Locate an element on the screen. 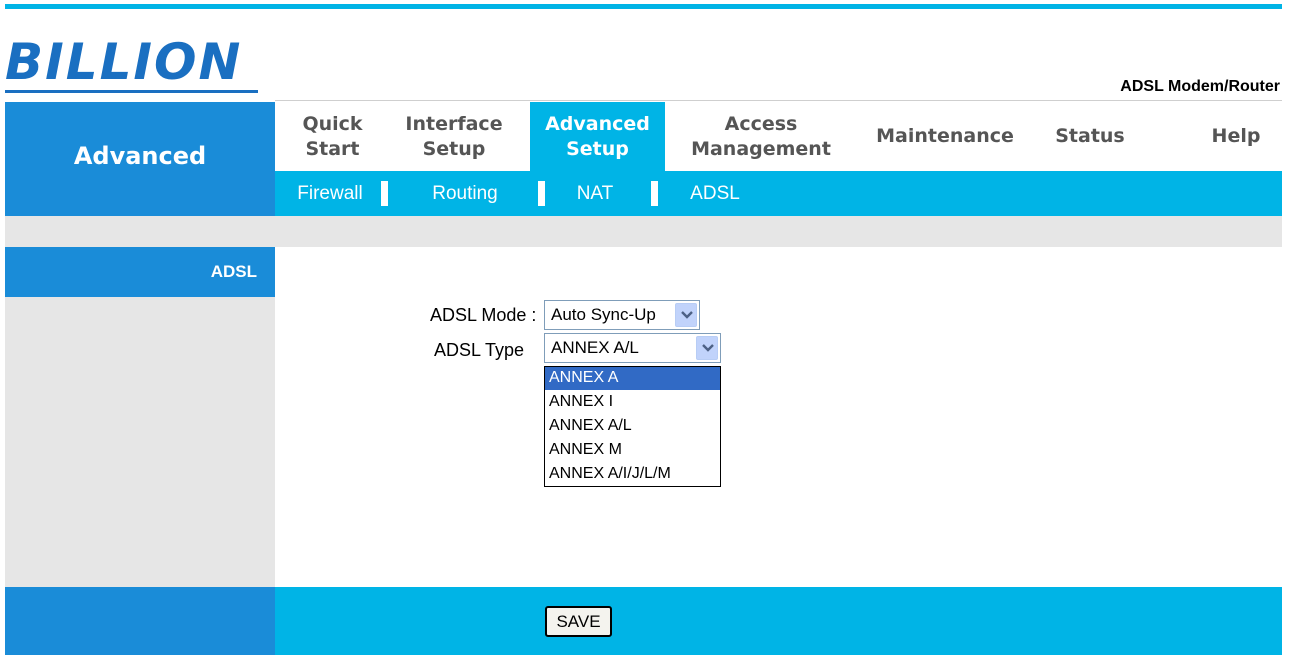 The image size is (1292, 655). header-divider is located at coordinates (778, 100).